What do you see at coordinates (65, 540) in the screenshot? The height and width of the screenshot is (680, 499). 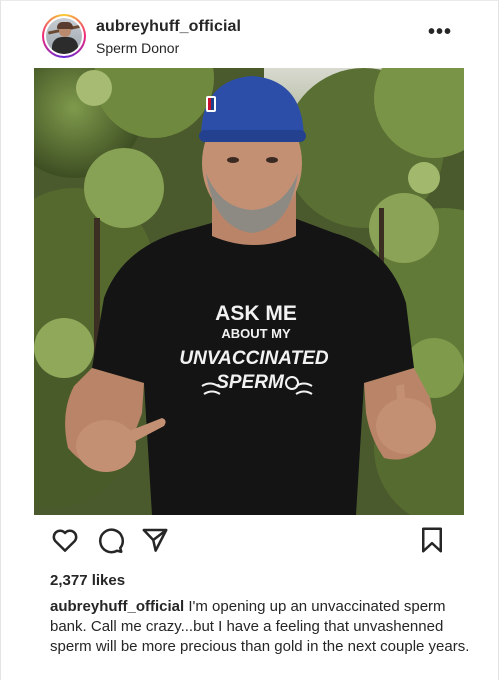 I see `heart-icon` at bounding box center [65, 540].